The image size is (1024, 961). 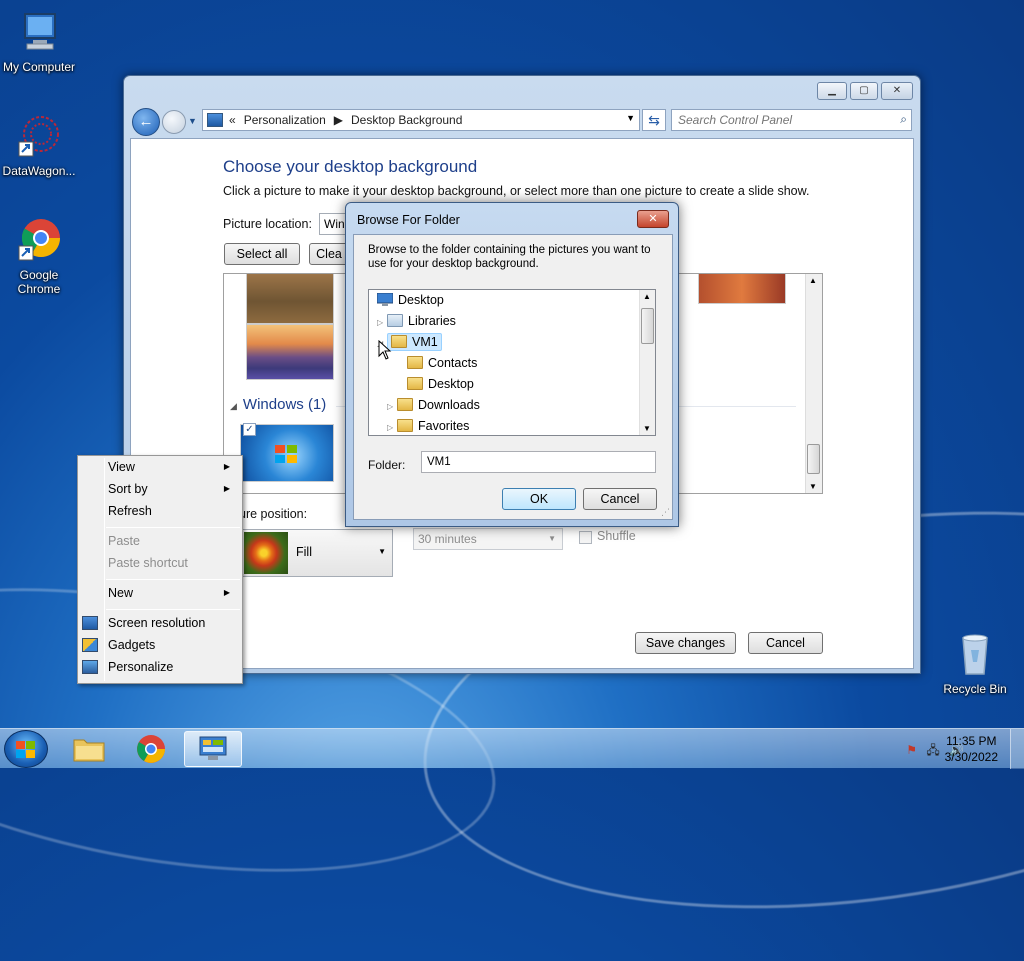 I want to click on cancel-button: Cancel, so click(x=785, y=643).